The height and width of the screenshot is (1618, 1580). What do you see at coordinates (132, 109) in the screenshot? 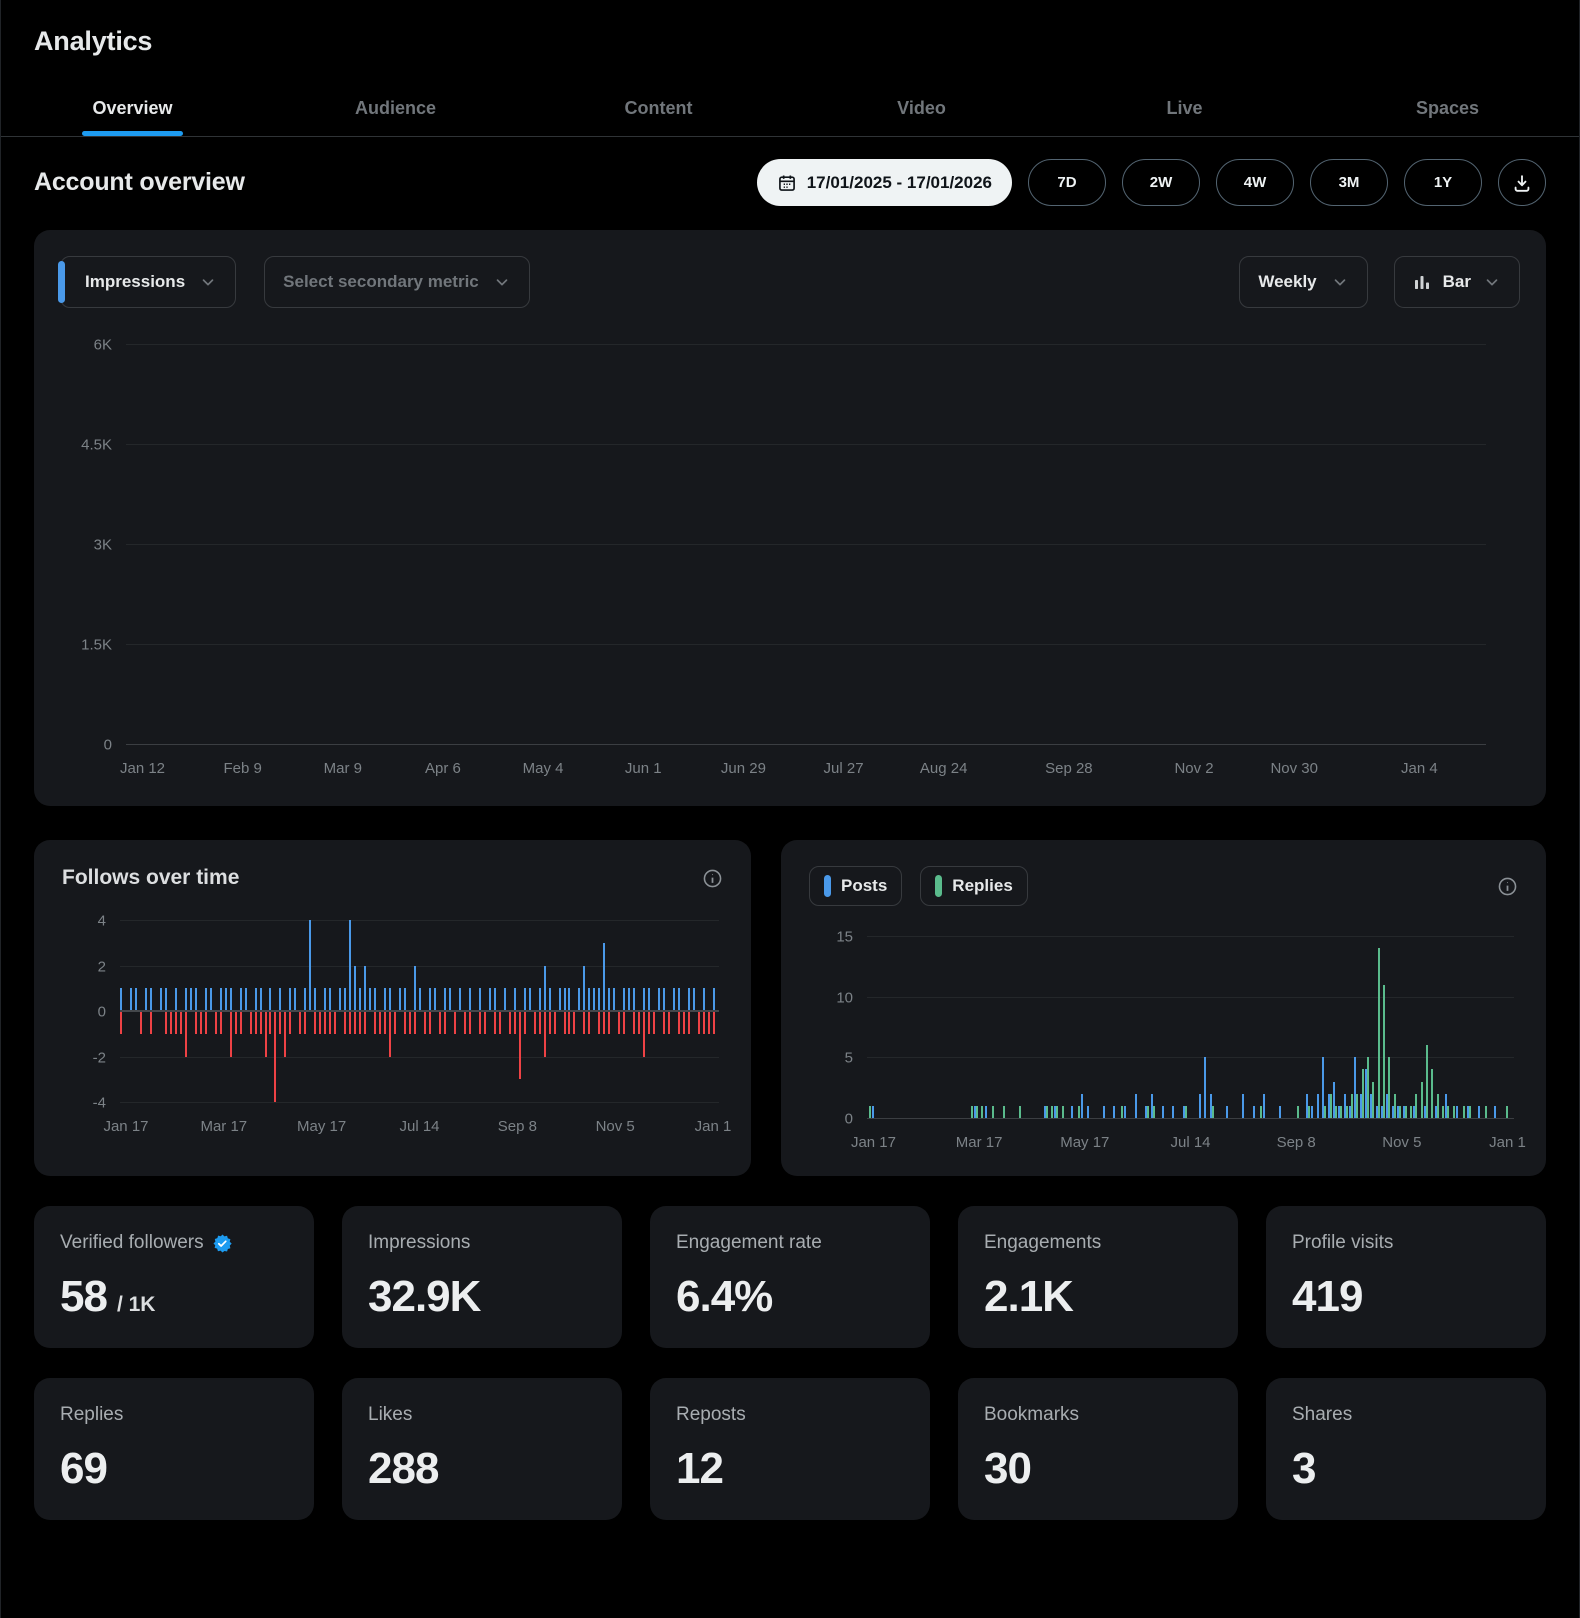
I see `tab-overview: Overview` at bounding box center [132, 109].